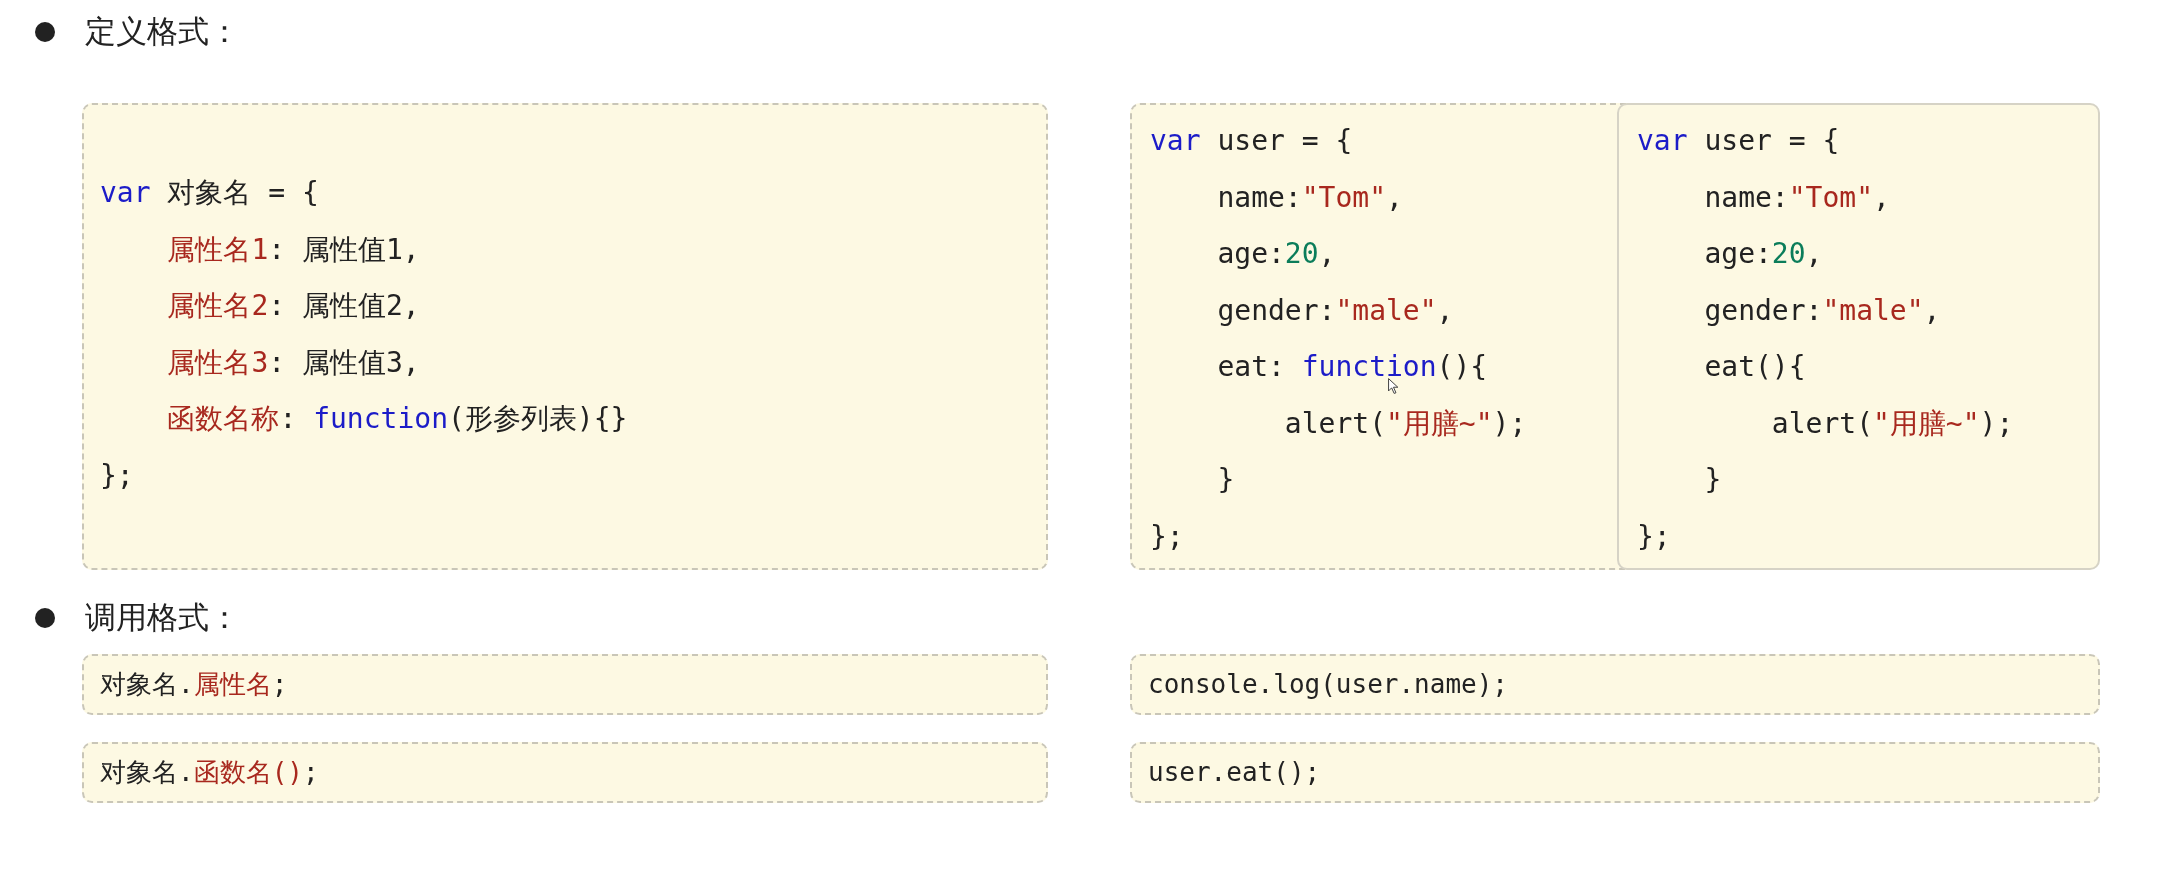 The height and width of the screenshot is (874, 2160). What do you see at coordinates (1615, 772) in the screenshot?
I see `code-snippet: user.eat();` at bounding box center [1615, 772].